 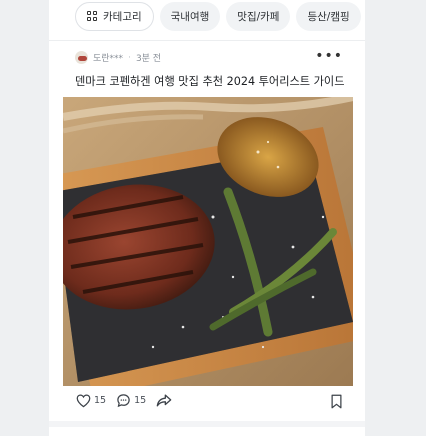 I want to click on bookmark-button, so click(x=336, y=403).